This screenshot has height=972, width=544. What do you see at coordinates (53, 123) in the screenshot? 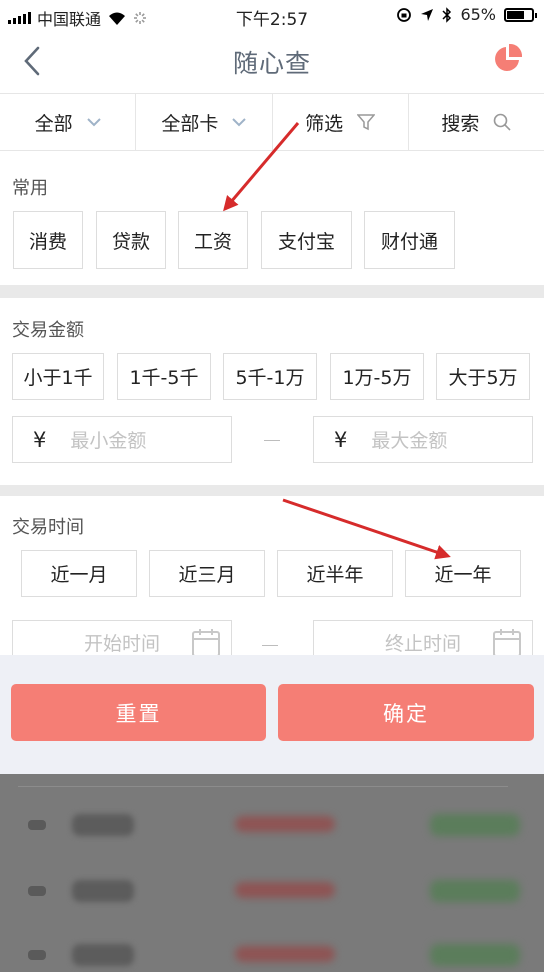
I see `all-label: 全部` at bounding box center [53, 123].